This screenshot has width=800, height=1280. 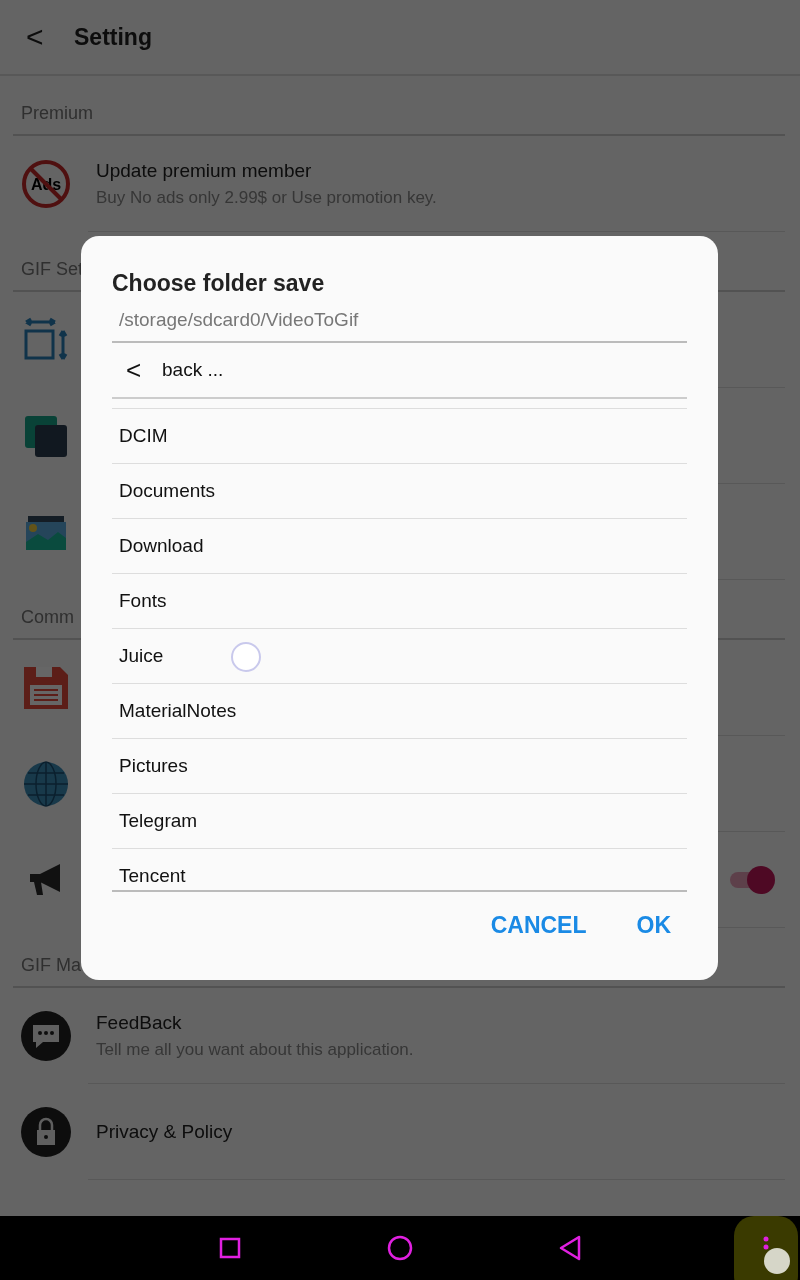 I want to click on touch-indicator-icon, so click(x=246, y=657).